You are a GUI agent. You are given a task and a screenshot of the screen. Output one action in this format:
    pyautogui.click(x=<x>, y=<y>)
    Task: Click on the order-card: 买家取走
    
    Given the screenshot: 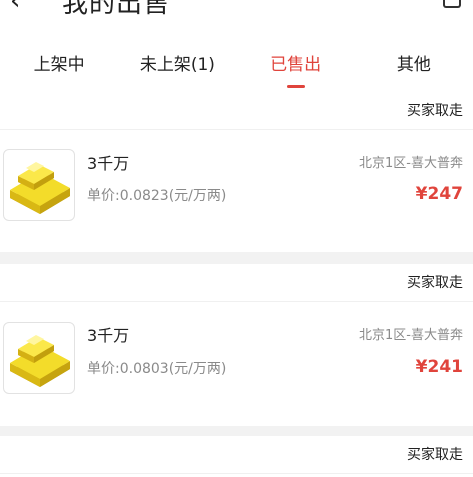 What is the action you would take?
    pyautogui.click(x=236, y=456)
    